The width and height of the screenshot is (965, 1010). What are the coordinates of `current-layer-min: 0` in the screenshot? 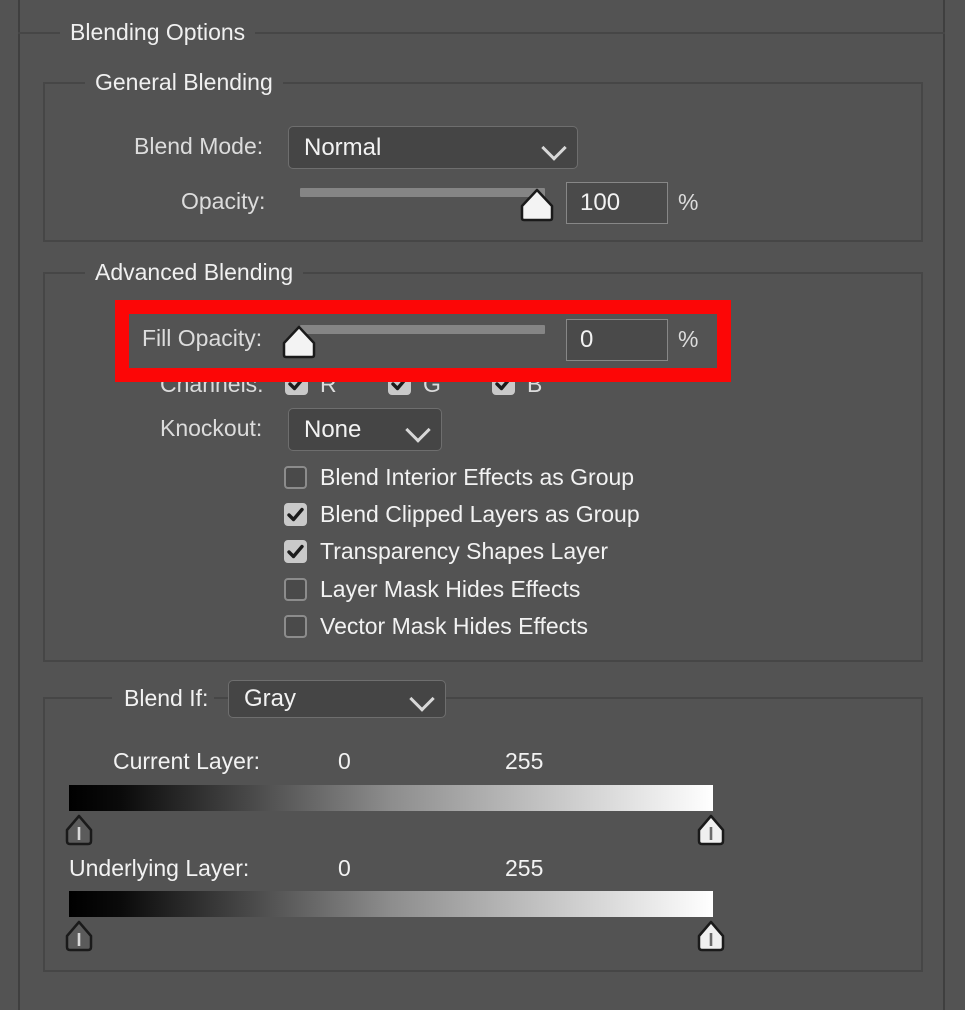 It's located at (344, 761).